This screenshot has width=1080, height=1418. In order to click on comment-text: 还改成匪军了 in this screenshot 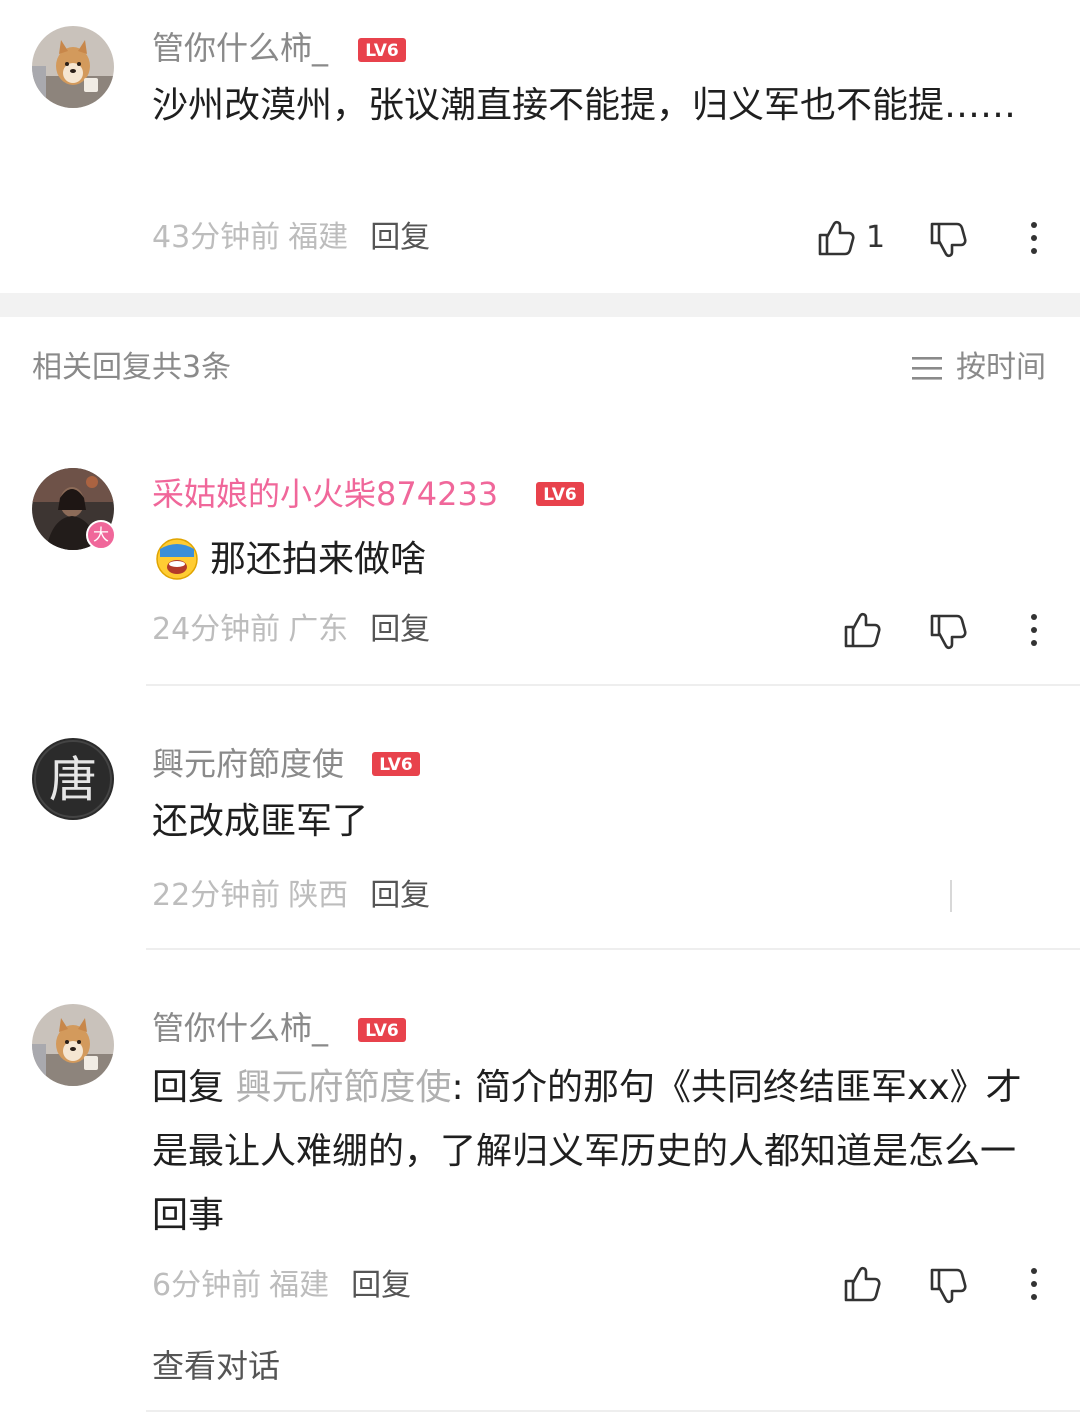, I will do `click(260, 821)`.